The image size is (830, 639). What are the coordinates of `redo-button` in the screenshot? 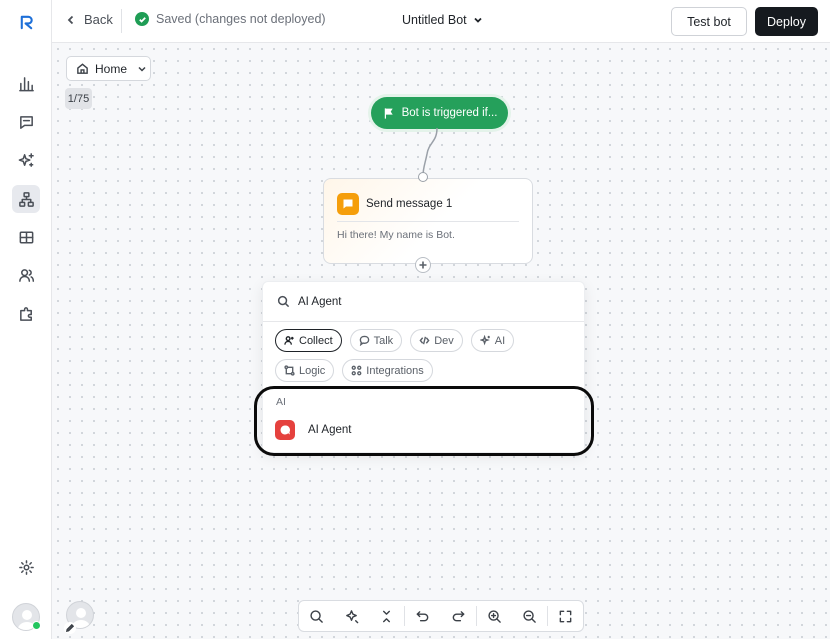 It's located at (457, 616).